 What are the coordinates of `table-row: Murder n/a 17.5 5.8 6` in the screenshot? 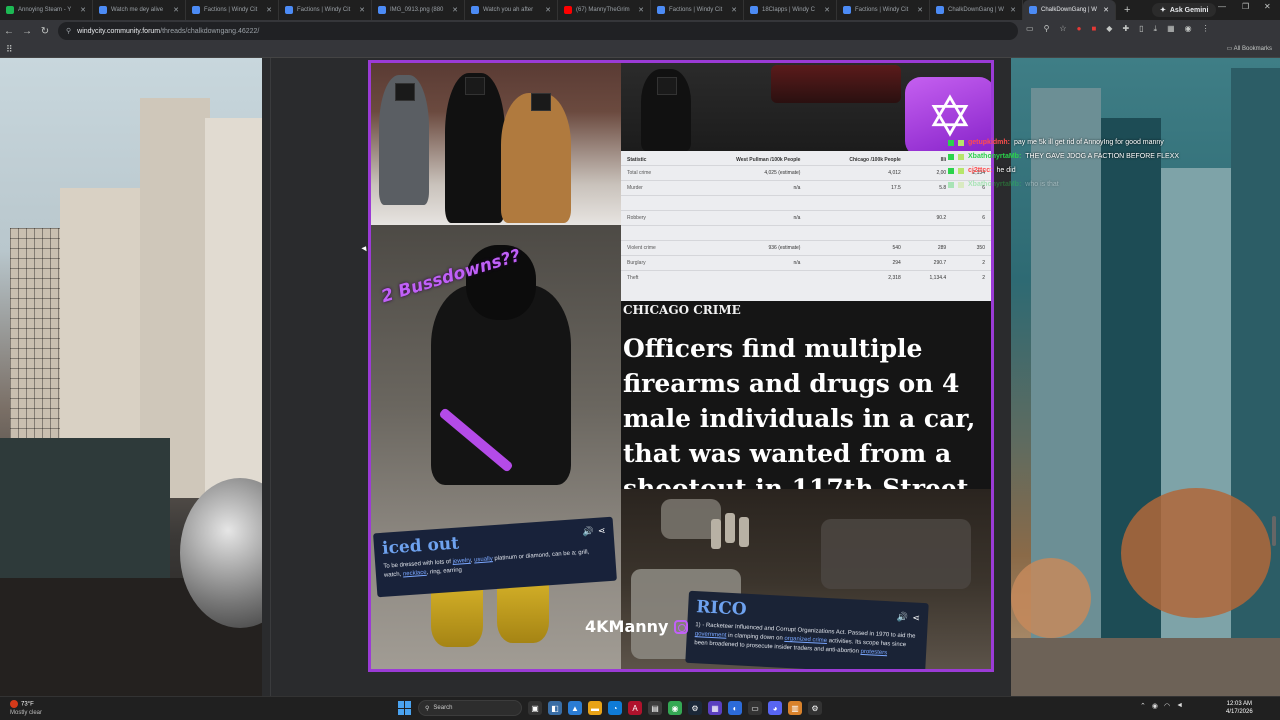 It's located at (806, 188).